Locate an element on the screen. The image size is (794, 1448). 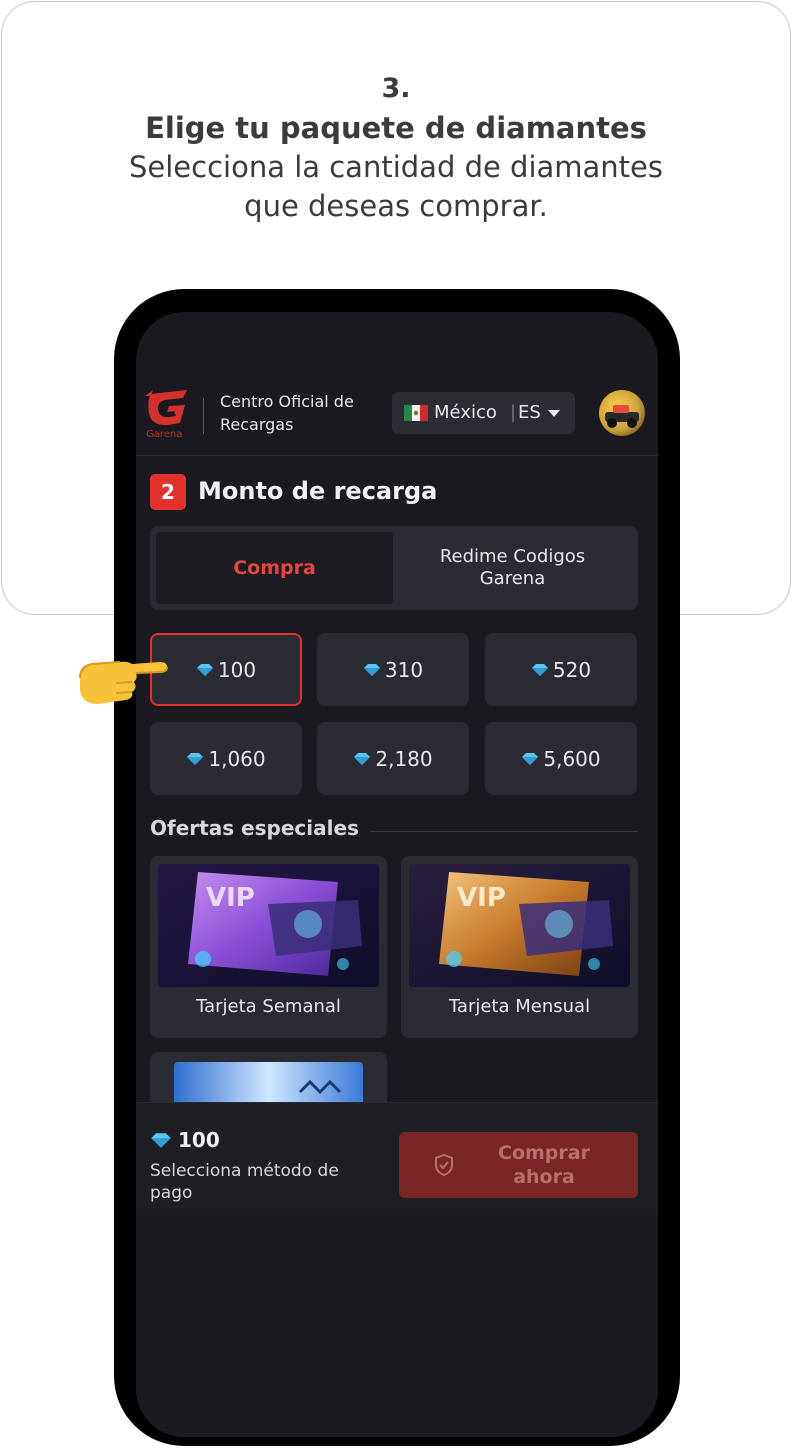
diamond-package-310: 310 is located at coordinates (393, 669).